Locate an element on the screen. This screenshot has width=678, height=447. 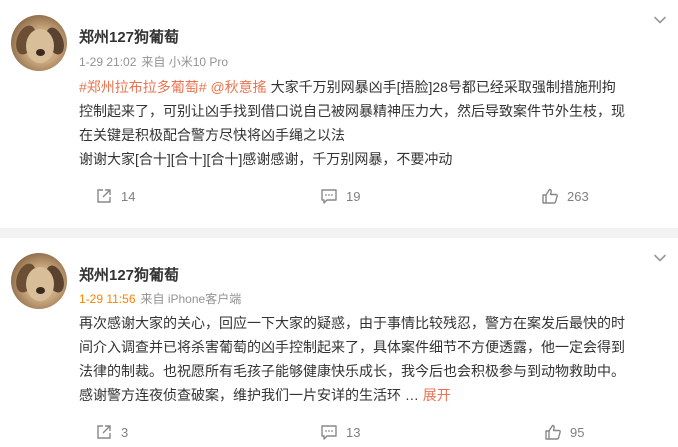
expand-link: 展开 is located at coordinates (437, 395).